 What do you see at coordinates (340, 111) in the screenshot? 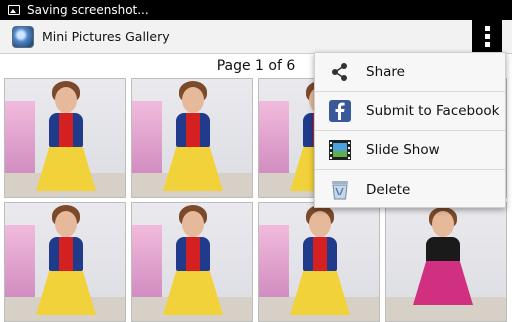
I see `facebook-icon` at bounding box center [340, 111].